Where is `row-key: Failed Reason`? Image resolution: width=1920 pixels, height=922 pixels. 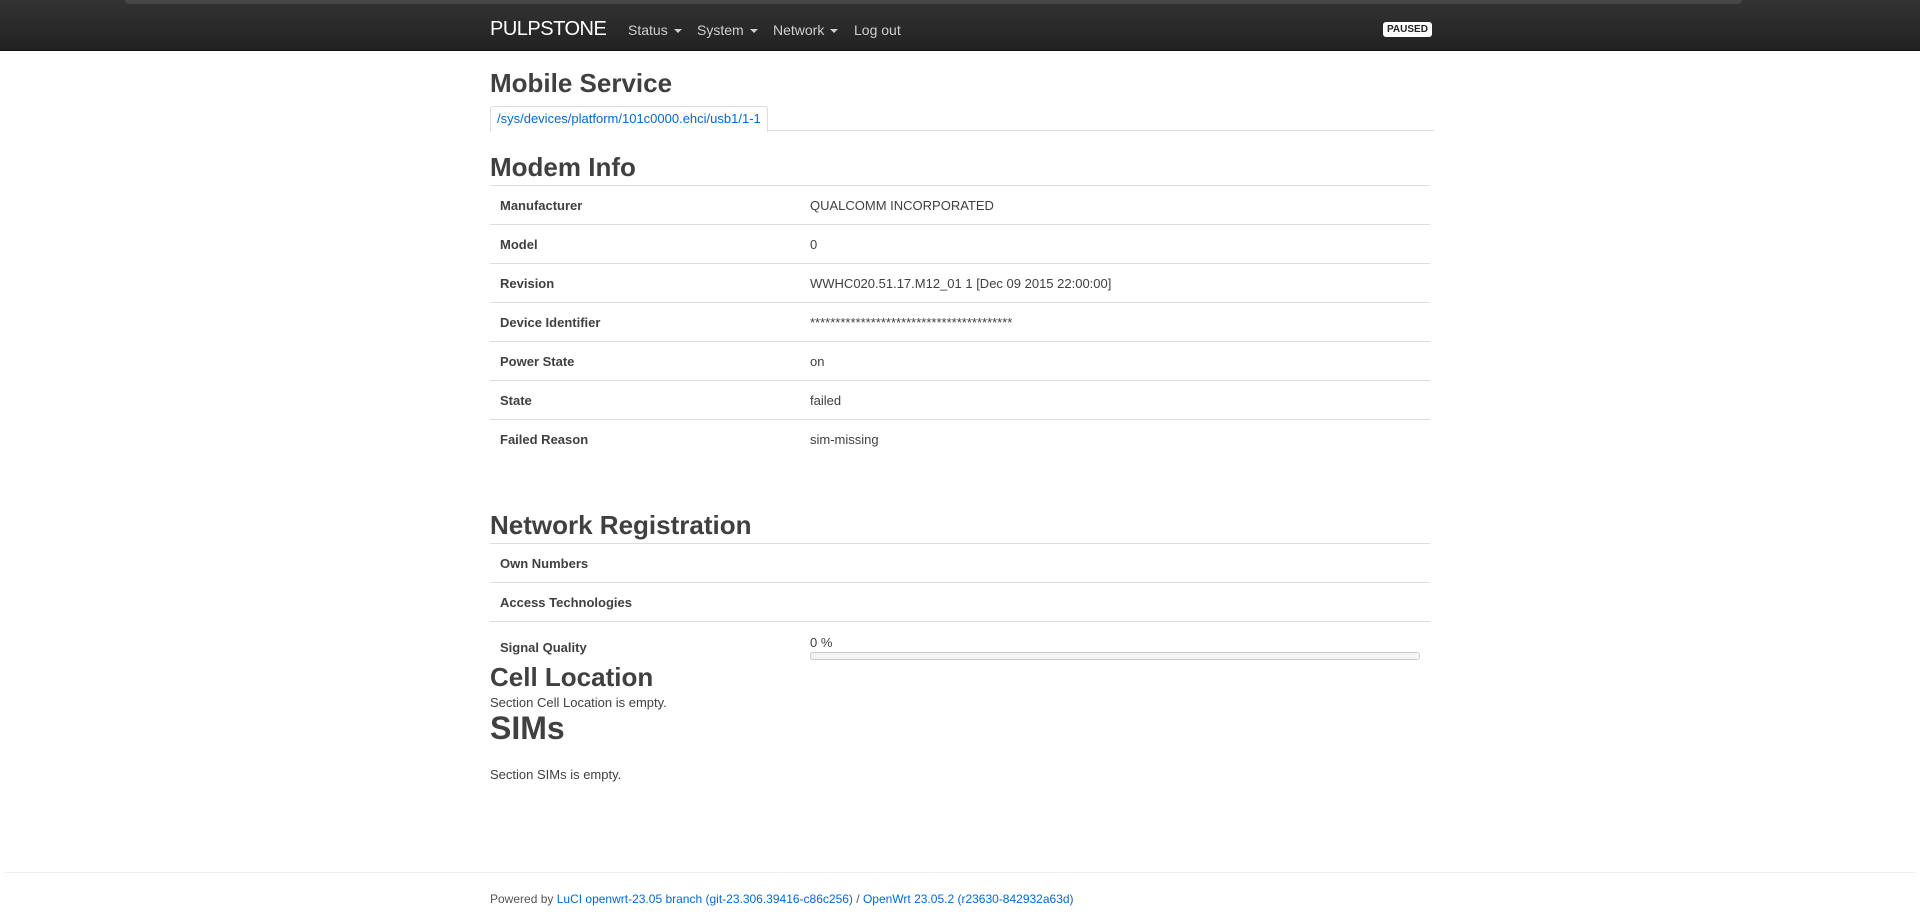
row-key: Failed Reason is located at coordinates (645, 438).